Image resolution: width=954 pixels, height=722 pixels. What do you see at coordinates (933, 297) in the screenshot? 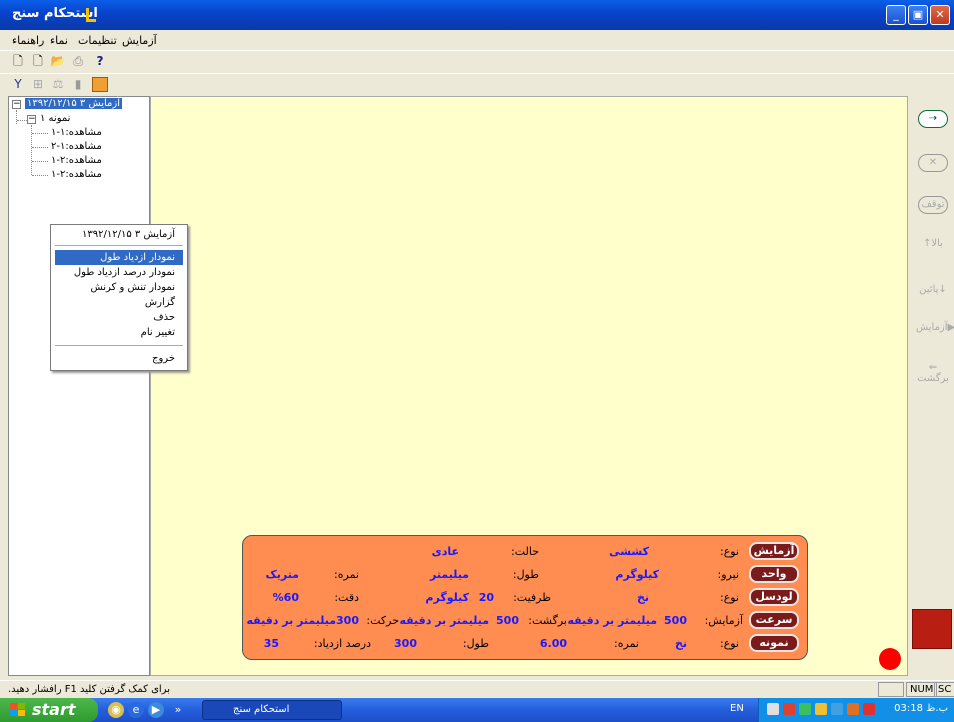
I see `down-button: پائین↓` at bounding box center [933, 297].